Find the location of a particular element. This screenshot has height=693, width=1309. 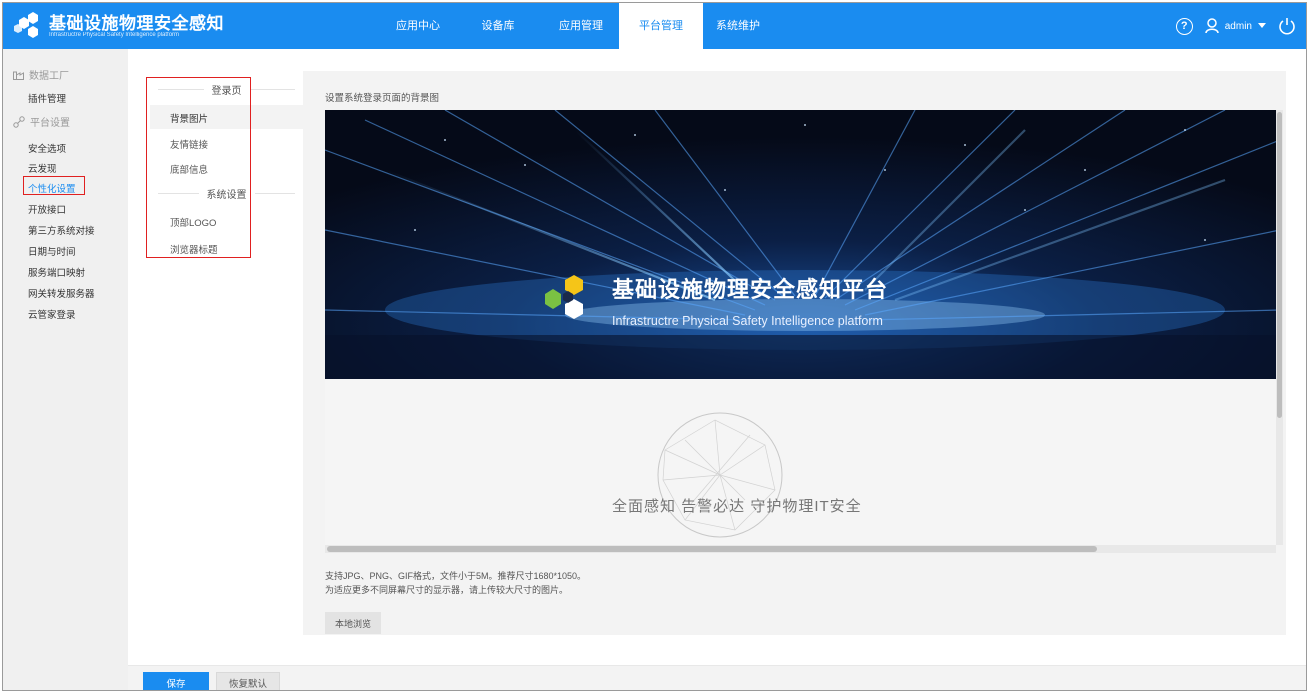

sidebar-group-platform-settings: 平台设置 is located at coordinates (41, 121).